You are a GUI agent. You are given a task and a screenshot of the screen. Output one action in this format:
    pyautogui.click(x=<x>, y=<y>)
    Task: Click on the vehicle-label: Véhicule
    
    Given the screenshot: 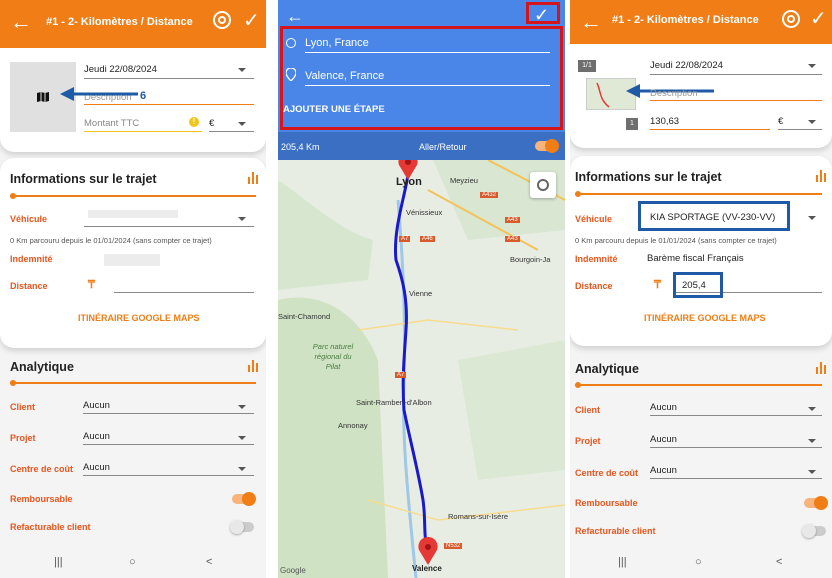 What is the action you would take?
    pyautogui.click(x=594, y=219)
    